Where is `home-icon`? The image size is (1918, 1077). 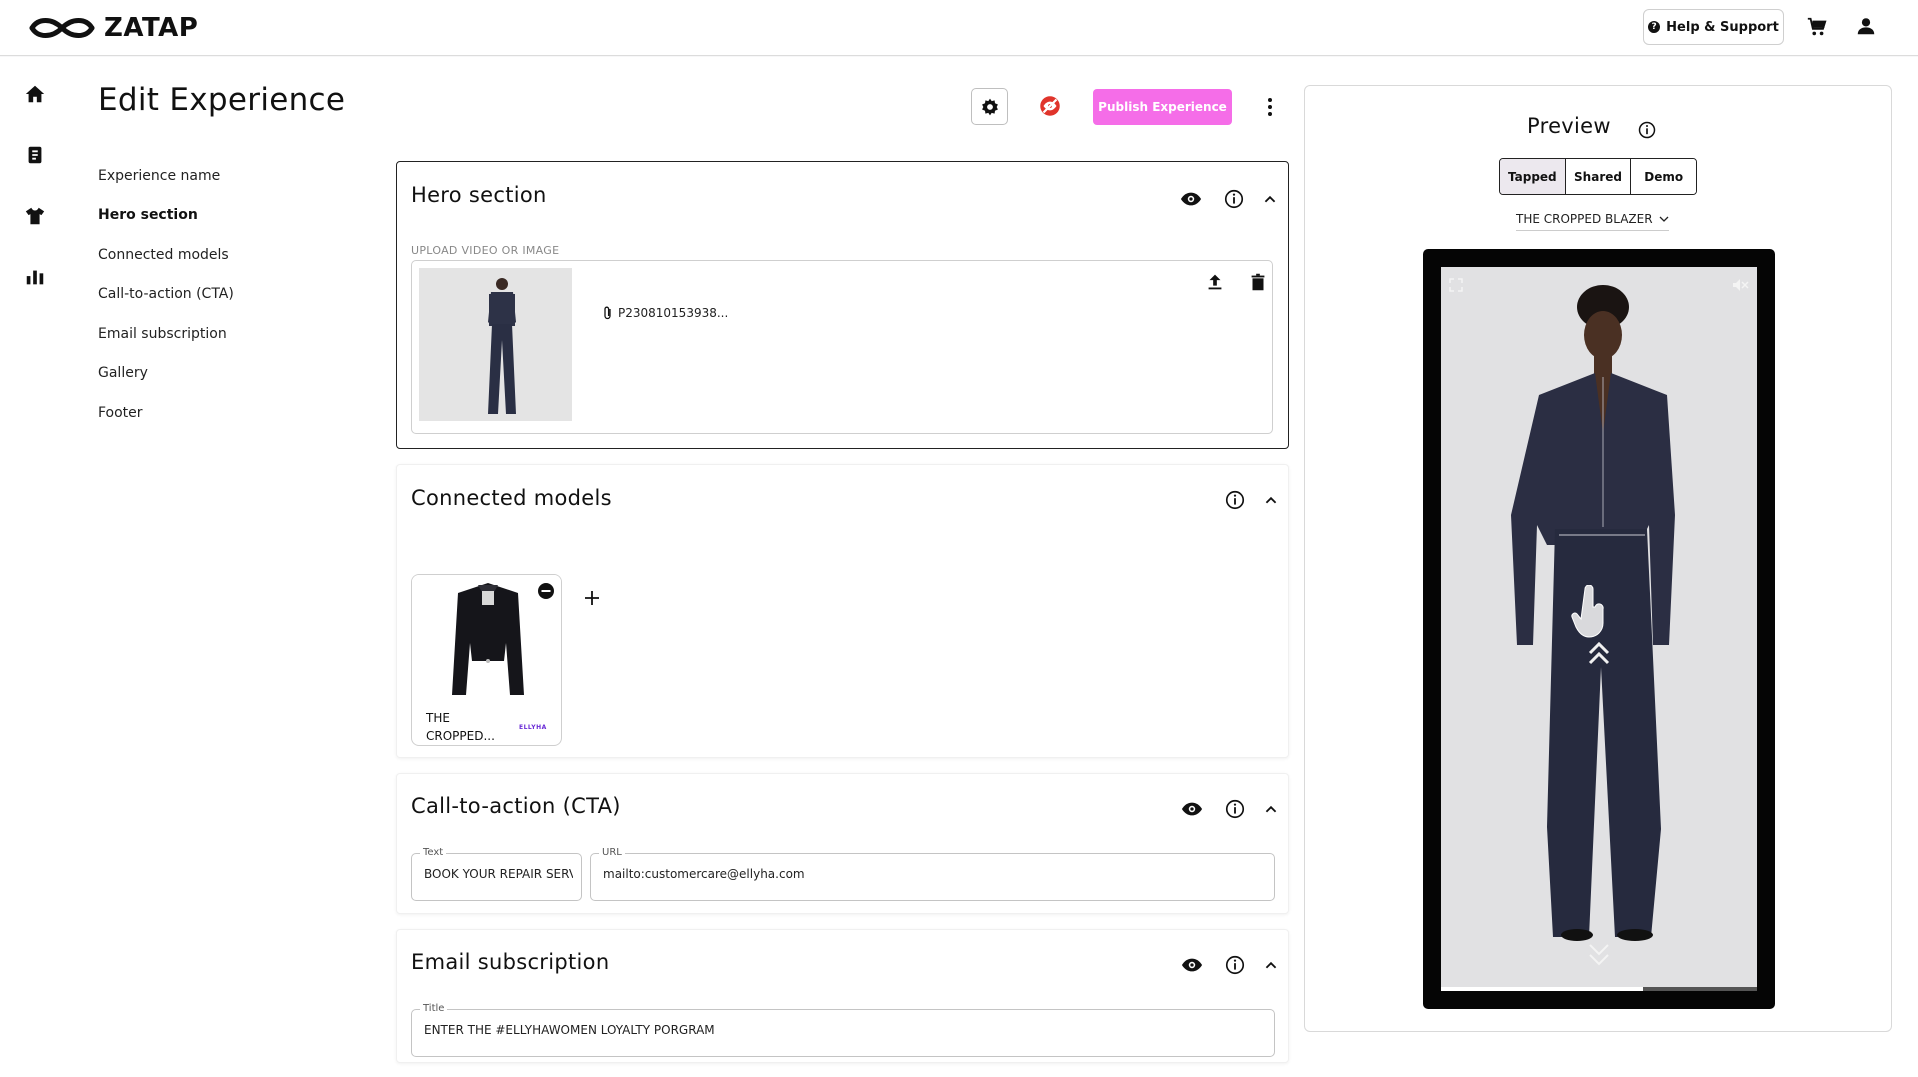
home-icon is located at coordinates (35, 94).